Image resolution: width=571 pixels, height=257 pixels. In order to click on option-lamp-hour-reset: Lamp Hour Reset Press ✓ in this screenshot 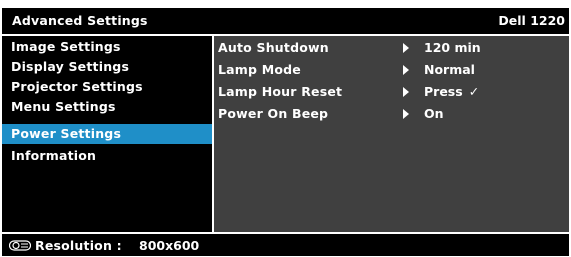, I will do `click(391, 92)`.